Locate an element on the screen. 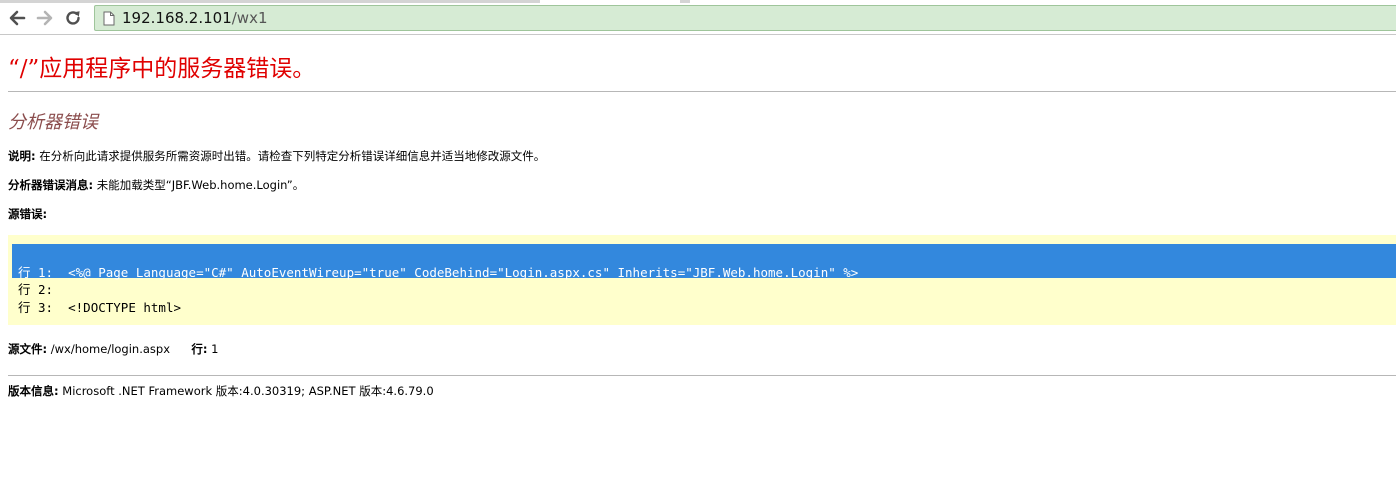 This screenshot has width=1396, height=500. back-arrow-icon is located at coordinates (17, 18).